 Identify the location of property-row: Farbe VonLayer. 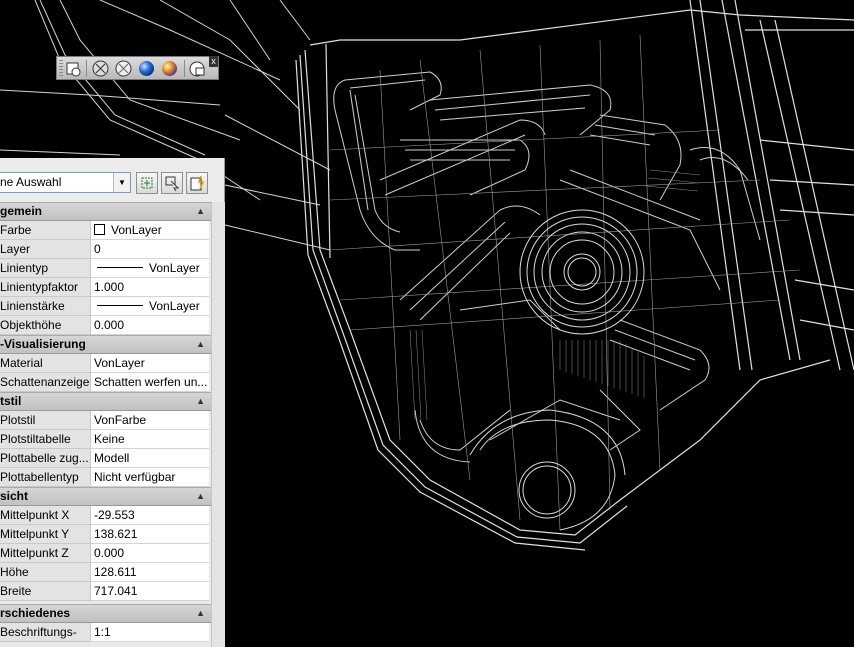
(105, 230).